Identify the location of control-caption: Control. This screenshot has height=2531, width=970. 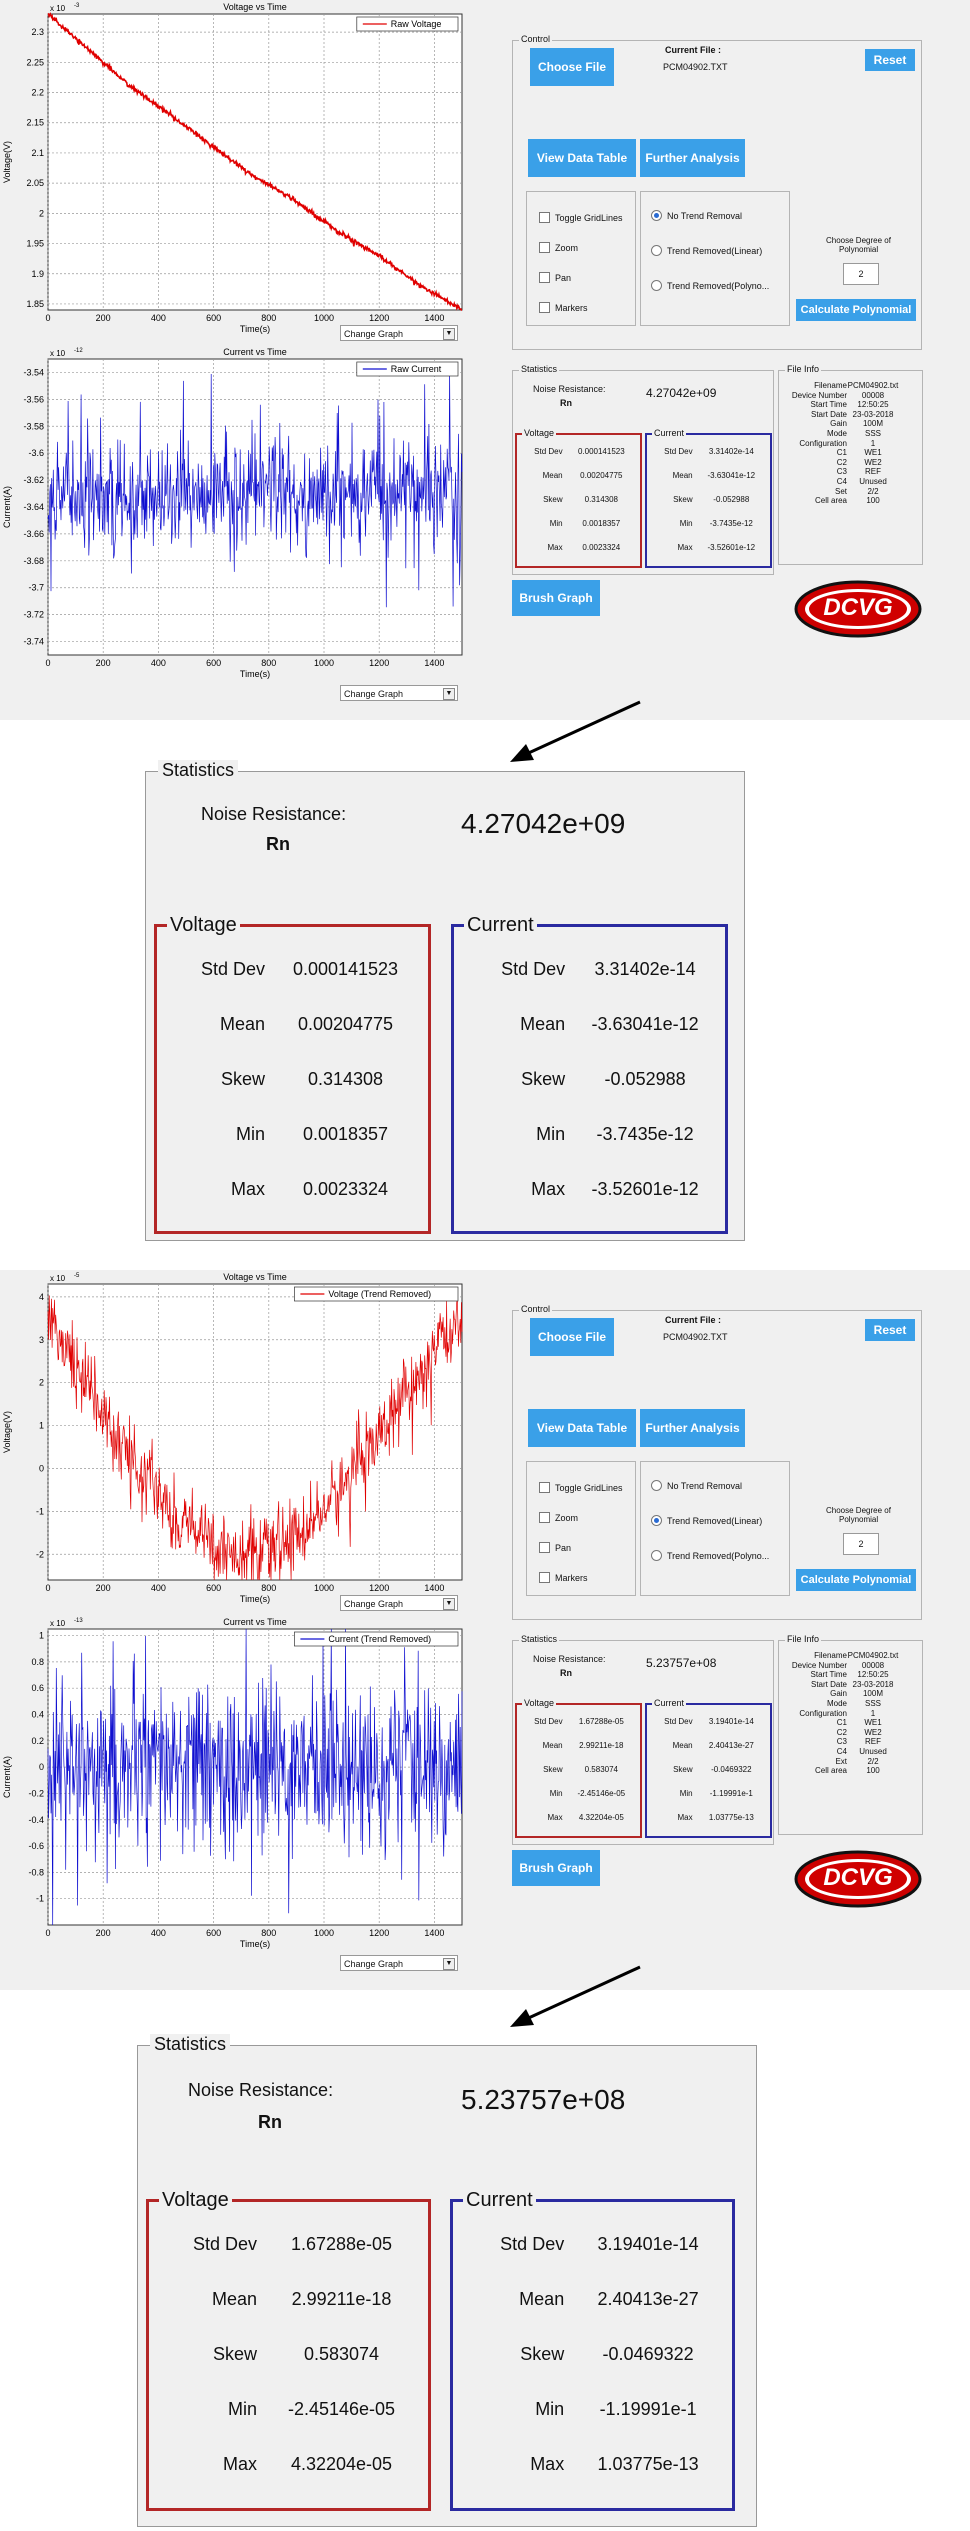
(536, 39).